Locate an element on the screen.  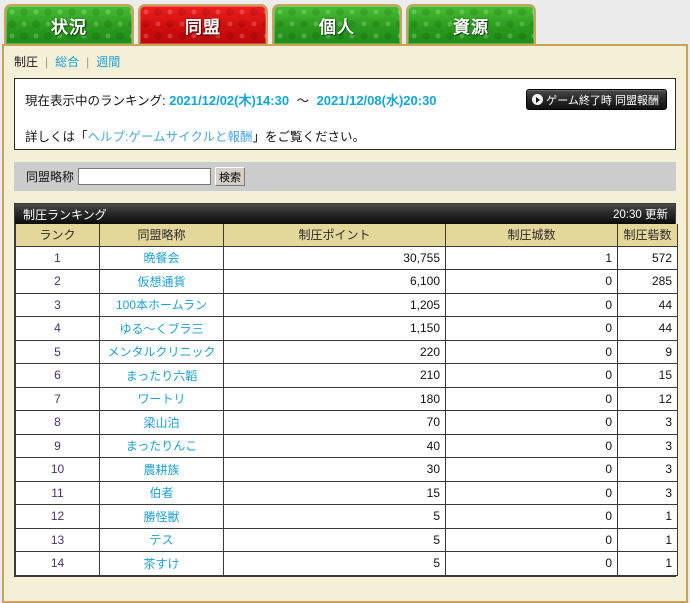
table-row: 6 まったり六韜 210 0 15 is located at coordinates (346, 375).